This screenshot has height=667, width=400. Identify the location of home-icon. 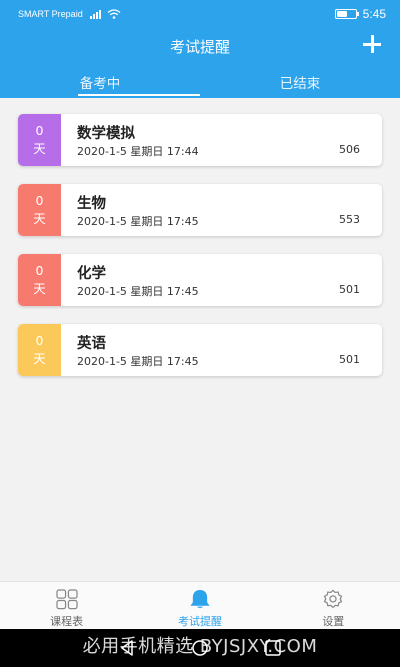
(200, 648).